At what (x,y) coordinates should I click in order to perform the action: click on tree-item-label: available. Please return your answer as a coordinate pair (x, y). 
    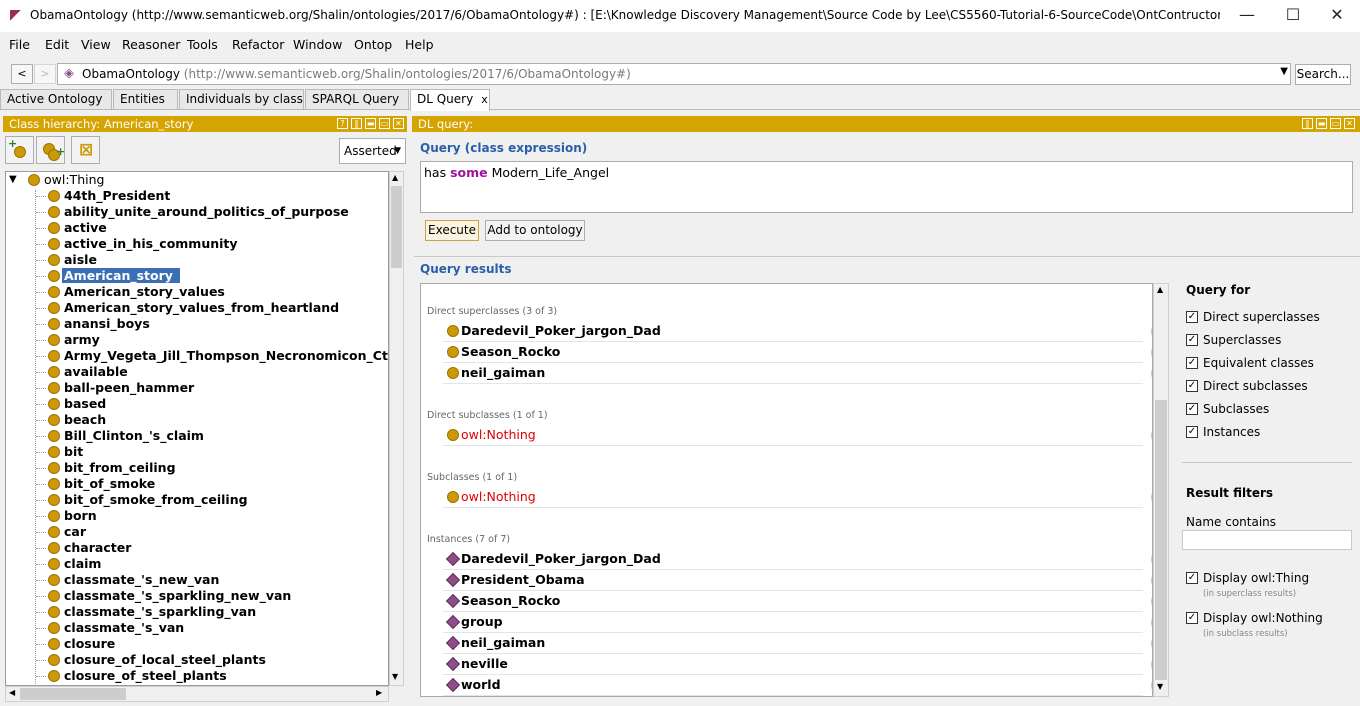
    Looking at the image, I should click on (96, 371).